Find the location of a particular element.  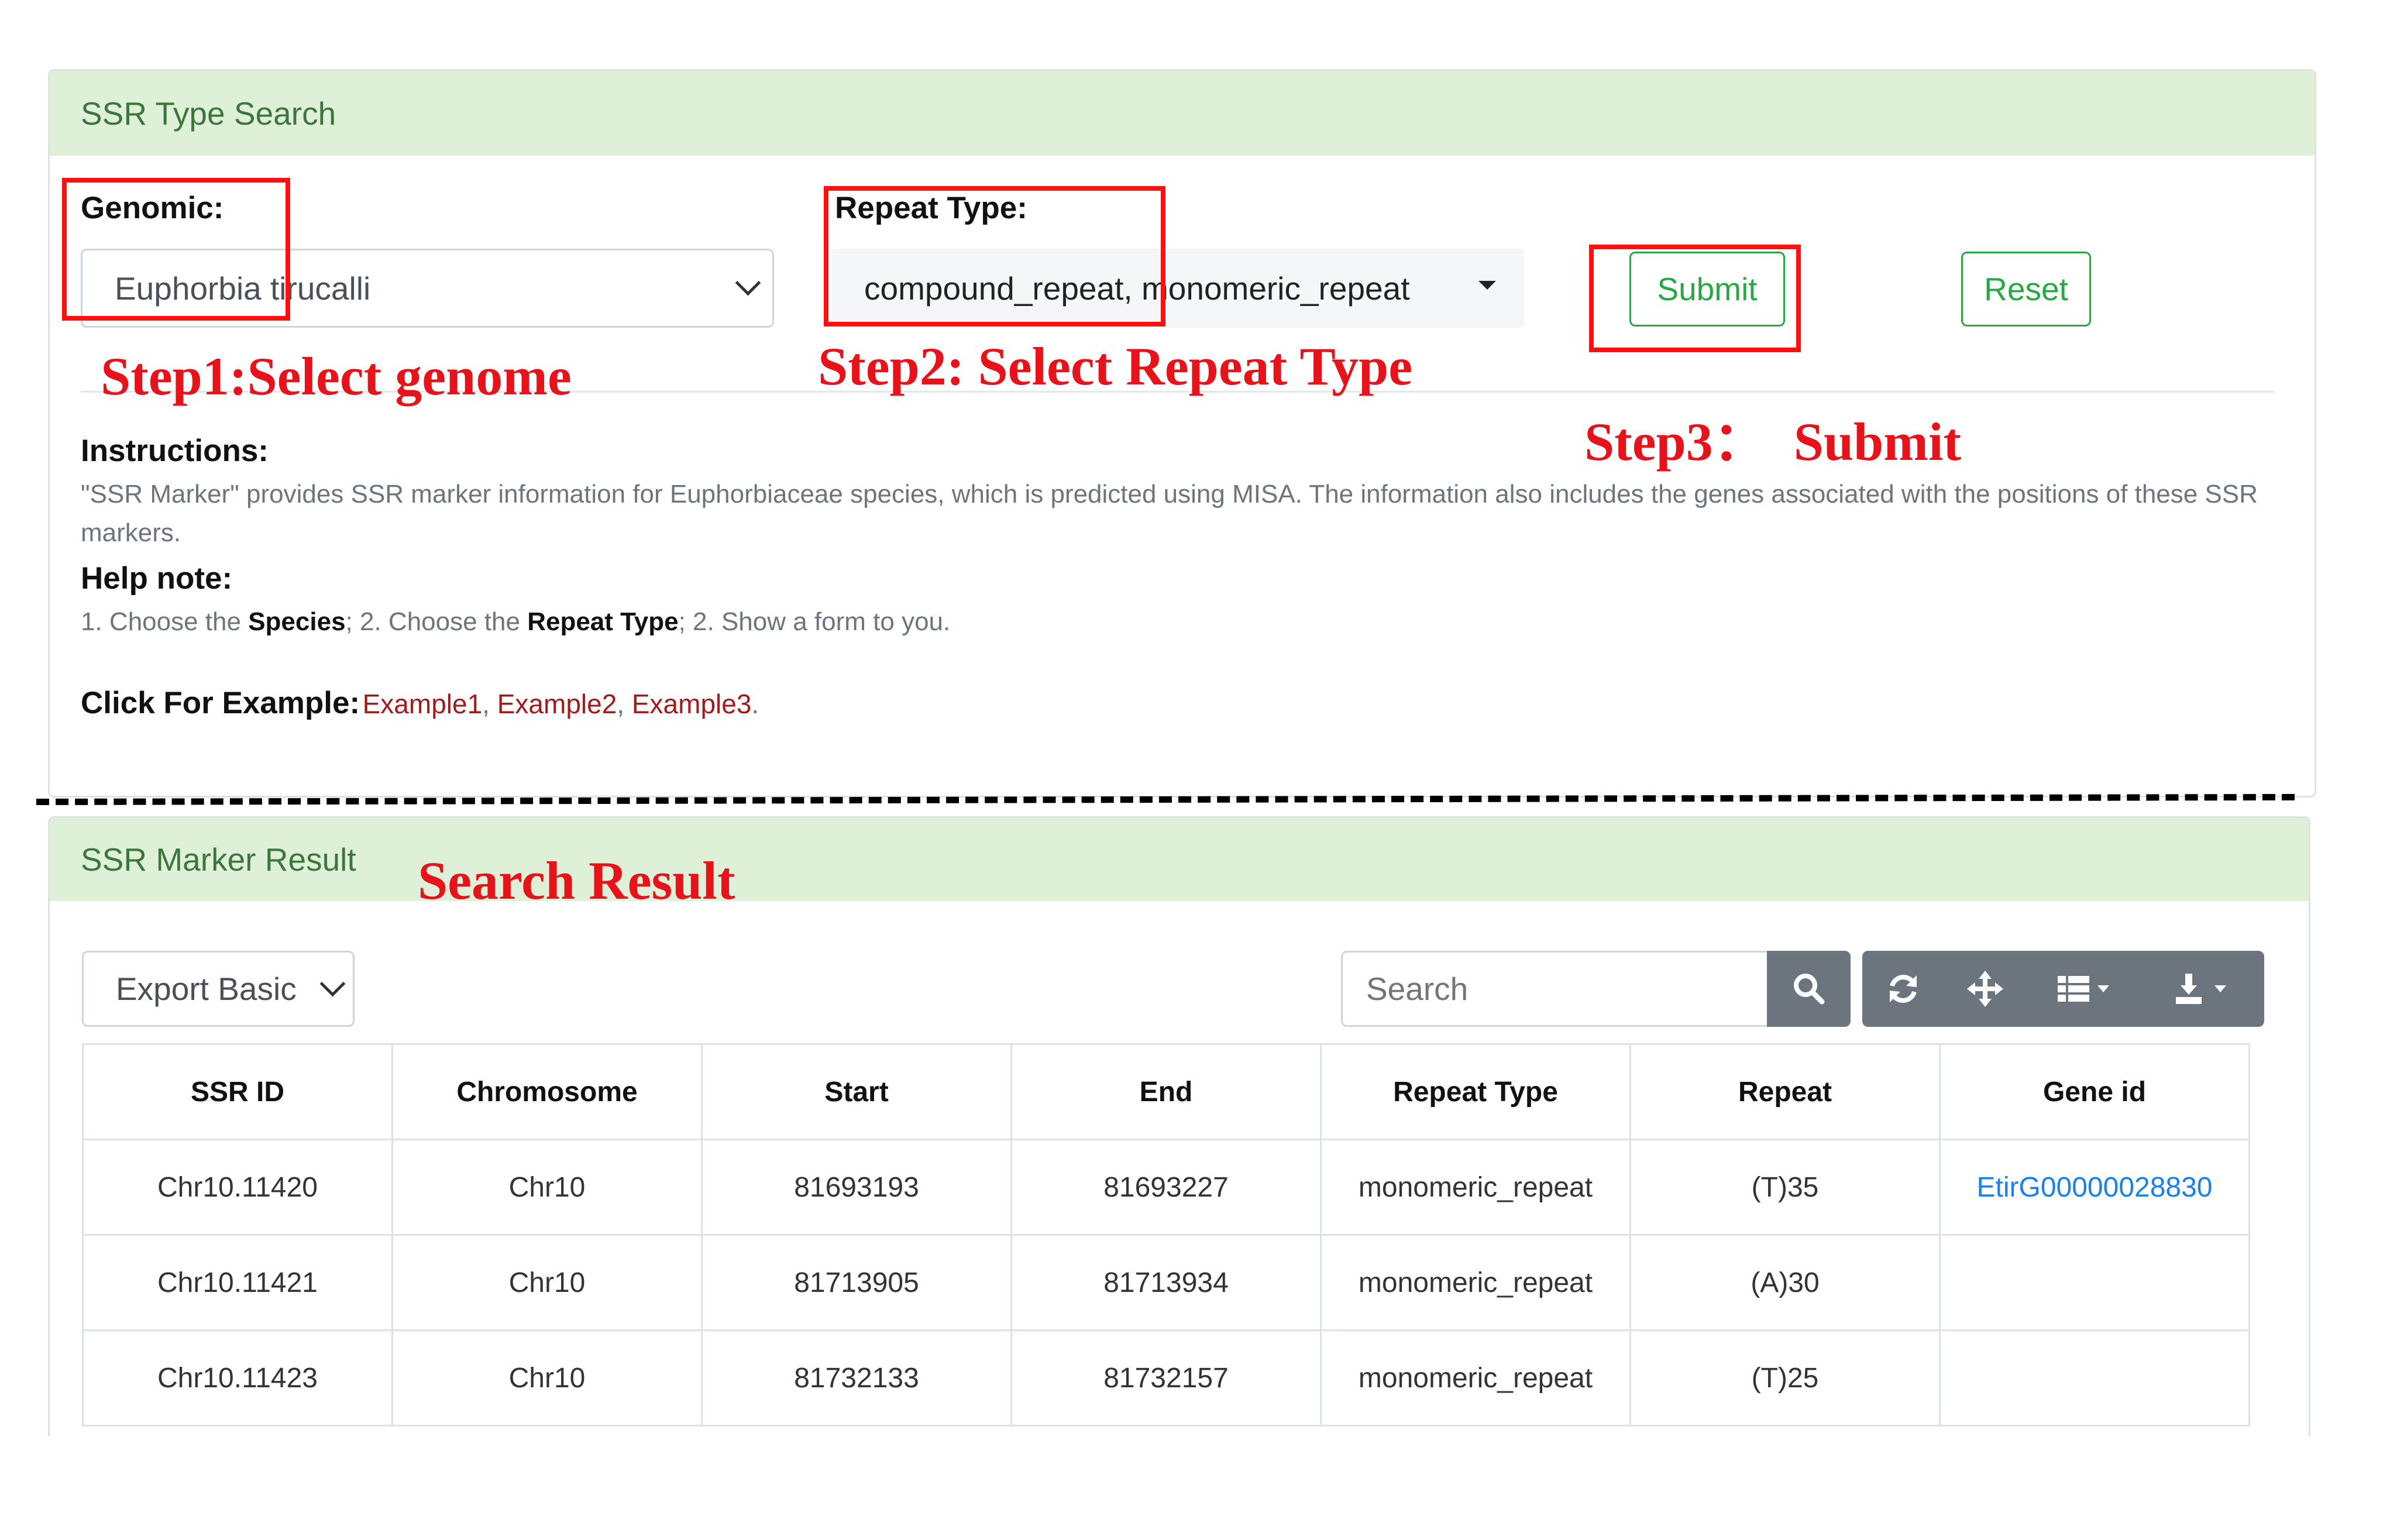

download-icon is located at coordinates (2201, 989).